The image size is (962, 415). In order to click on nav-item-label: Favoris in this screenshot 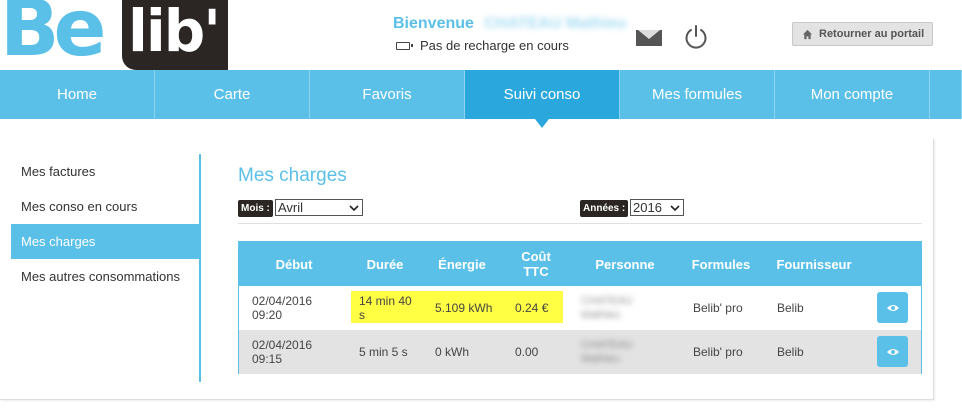, I will do `click(387, 94)`.